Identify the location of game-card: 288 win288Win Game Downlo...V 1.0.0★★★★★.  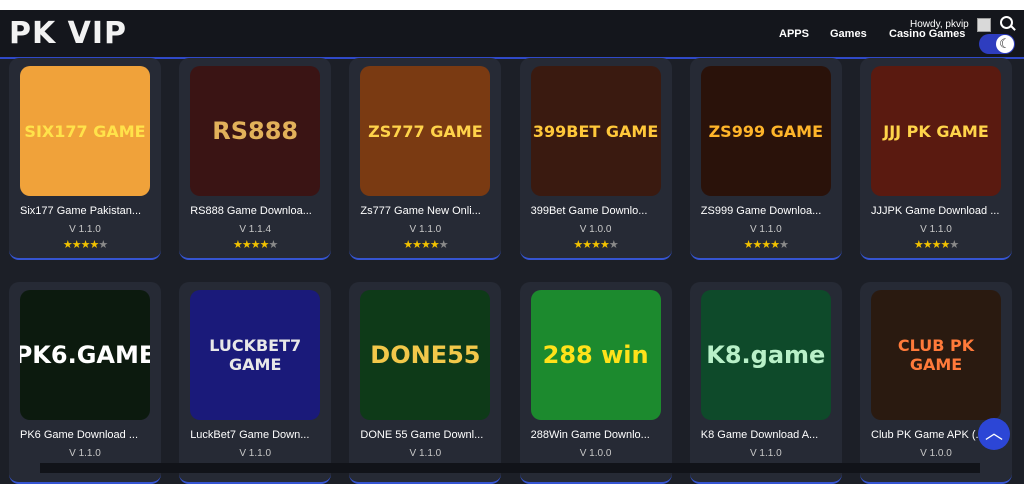
(595, 383).